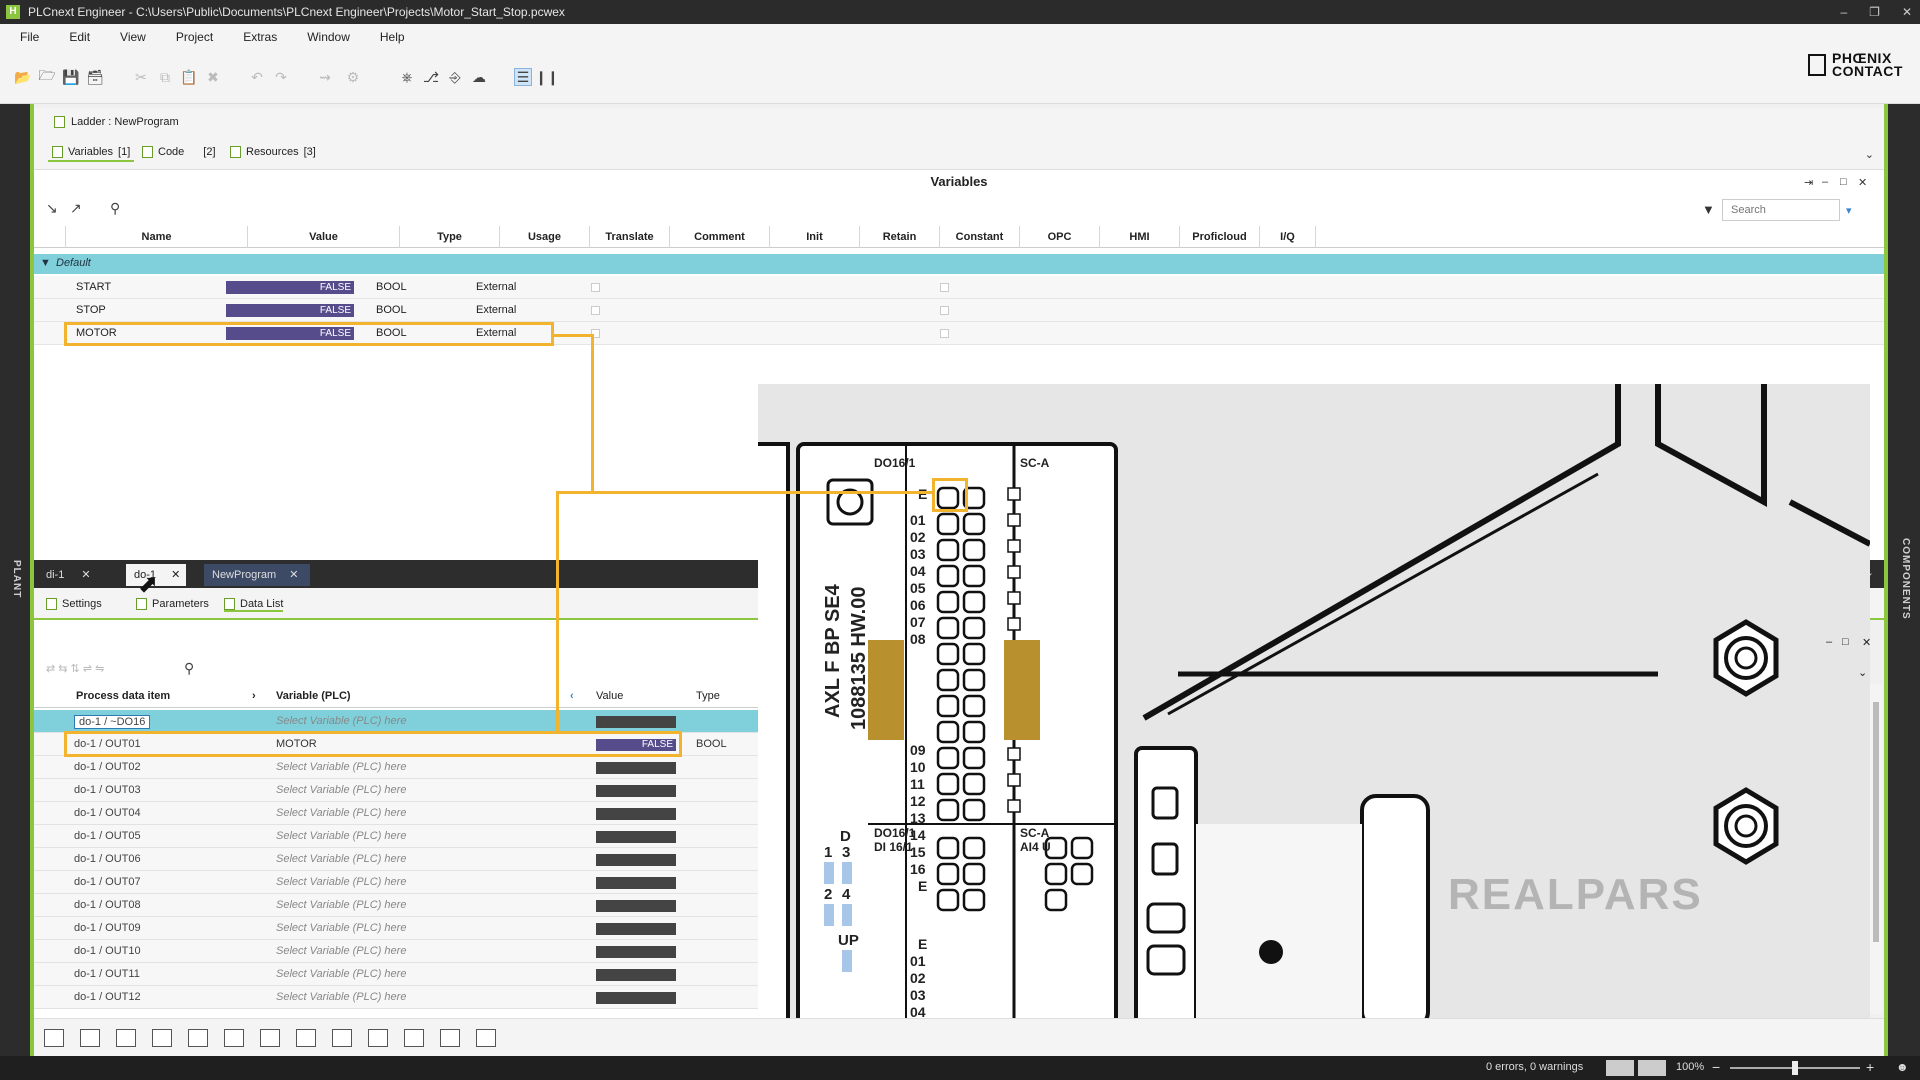 This screenshot has width=1920, height=1080. I want to click on group-row-default: ▼ Default, so click(959, 264).